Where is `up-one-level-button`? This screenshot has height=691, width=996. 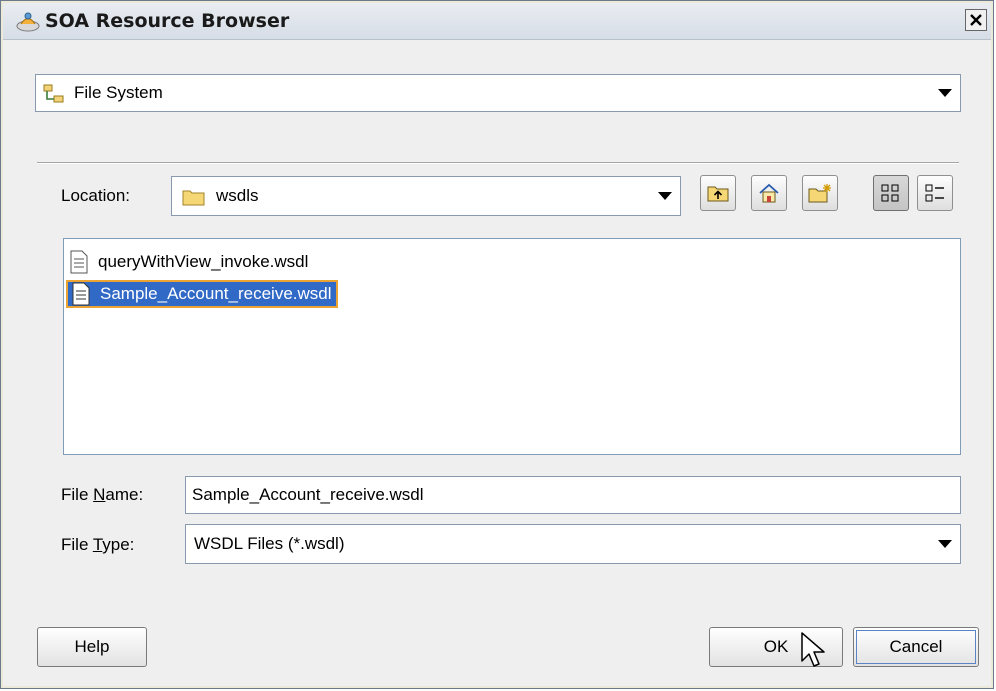
up-one-level-button is located at coordinates (718, 193).